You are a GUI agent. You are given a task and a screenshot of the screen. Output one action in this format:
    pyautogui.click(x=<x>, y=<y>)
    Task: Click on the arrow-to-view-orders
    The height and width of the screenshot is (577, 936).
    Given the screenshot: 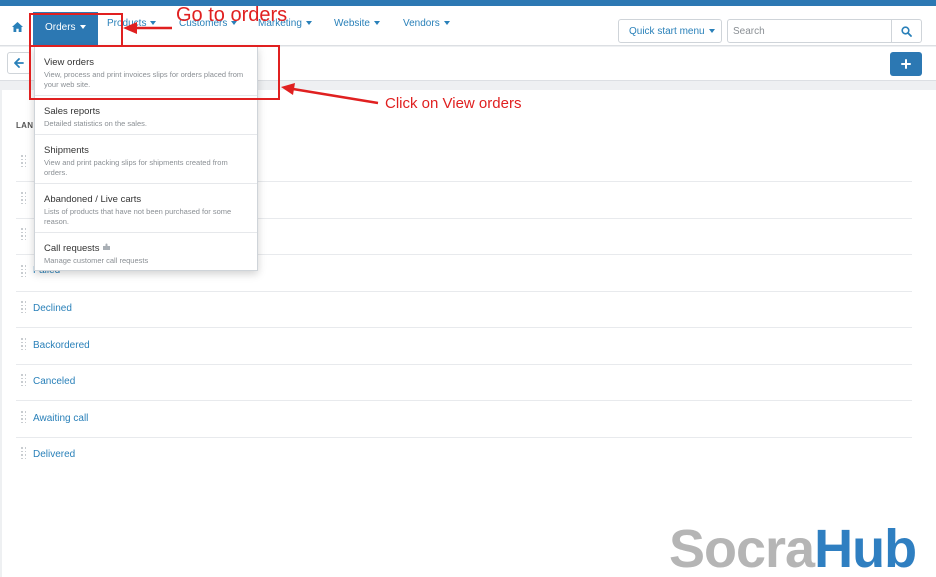 What is the action you would take?
    pyautogui.click(x=330, y=94)
    